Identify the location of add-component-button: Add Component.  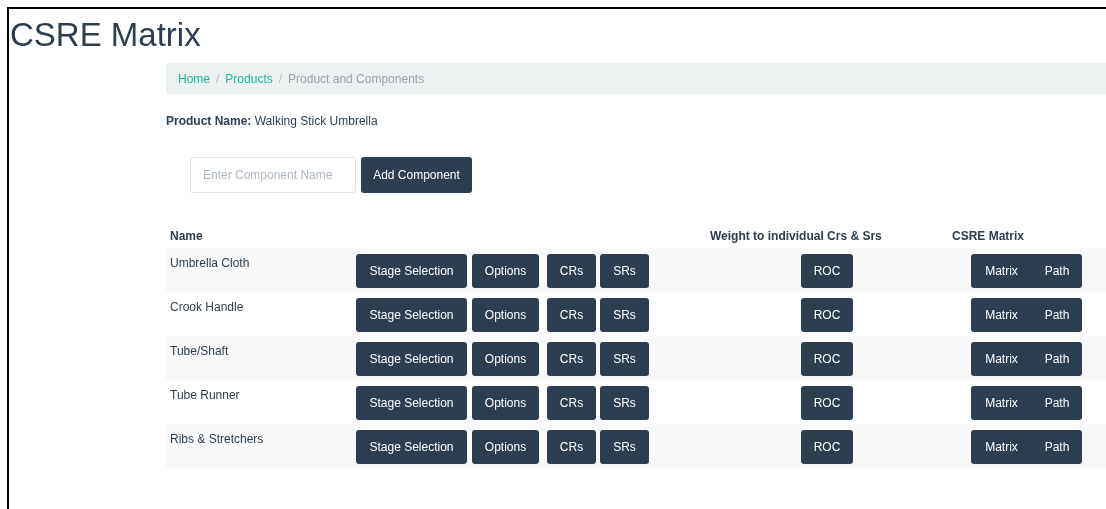
(416, 175).